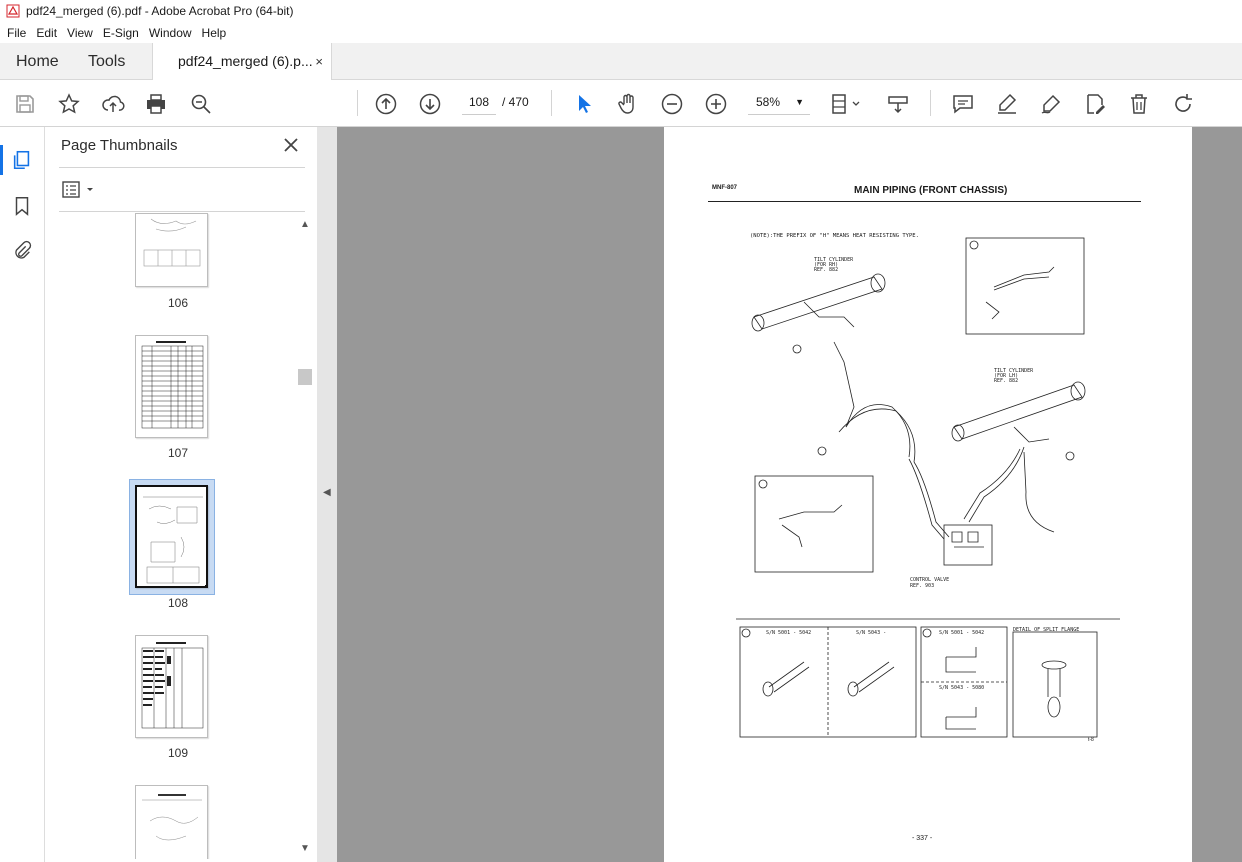 This screenshot has width=1242, height=862. I want to click on collapse-arrow-icon: ◀, so click(327, 492).